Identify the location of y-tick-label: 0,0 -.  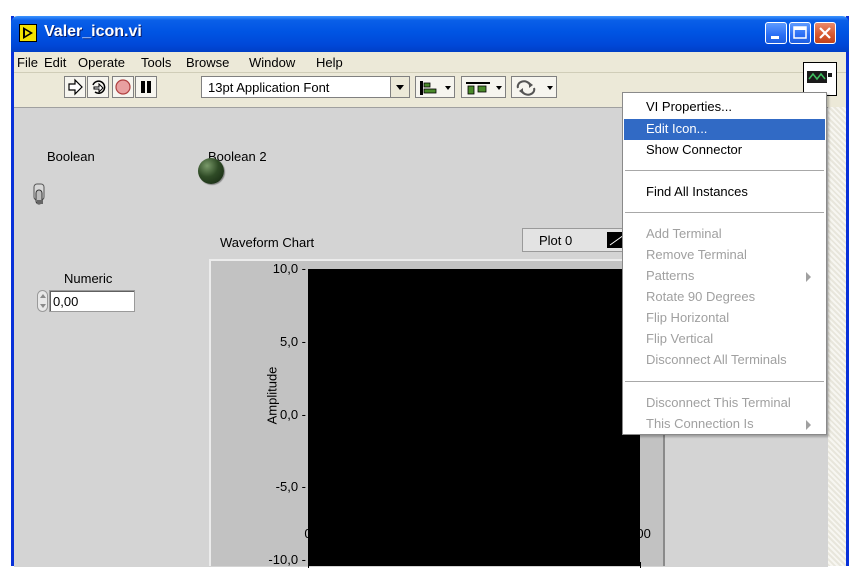
(292, 414).